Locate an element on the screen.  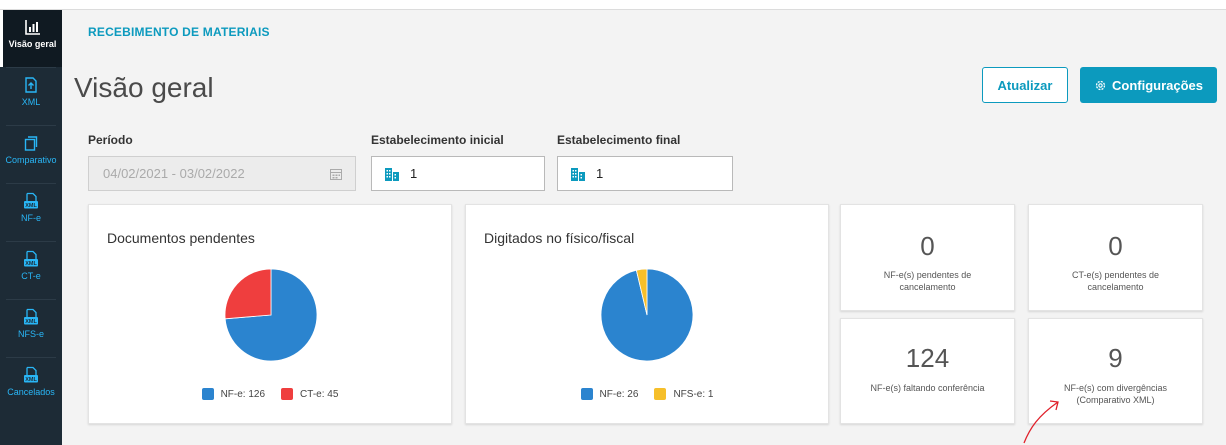
legend-item-nfe: NF-e: 126 is located at coordinates (233, 394).